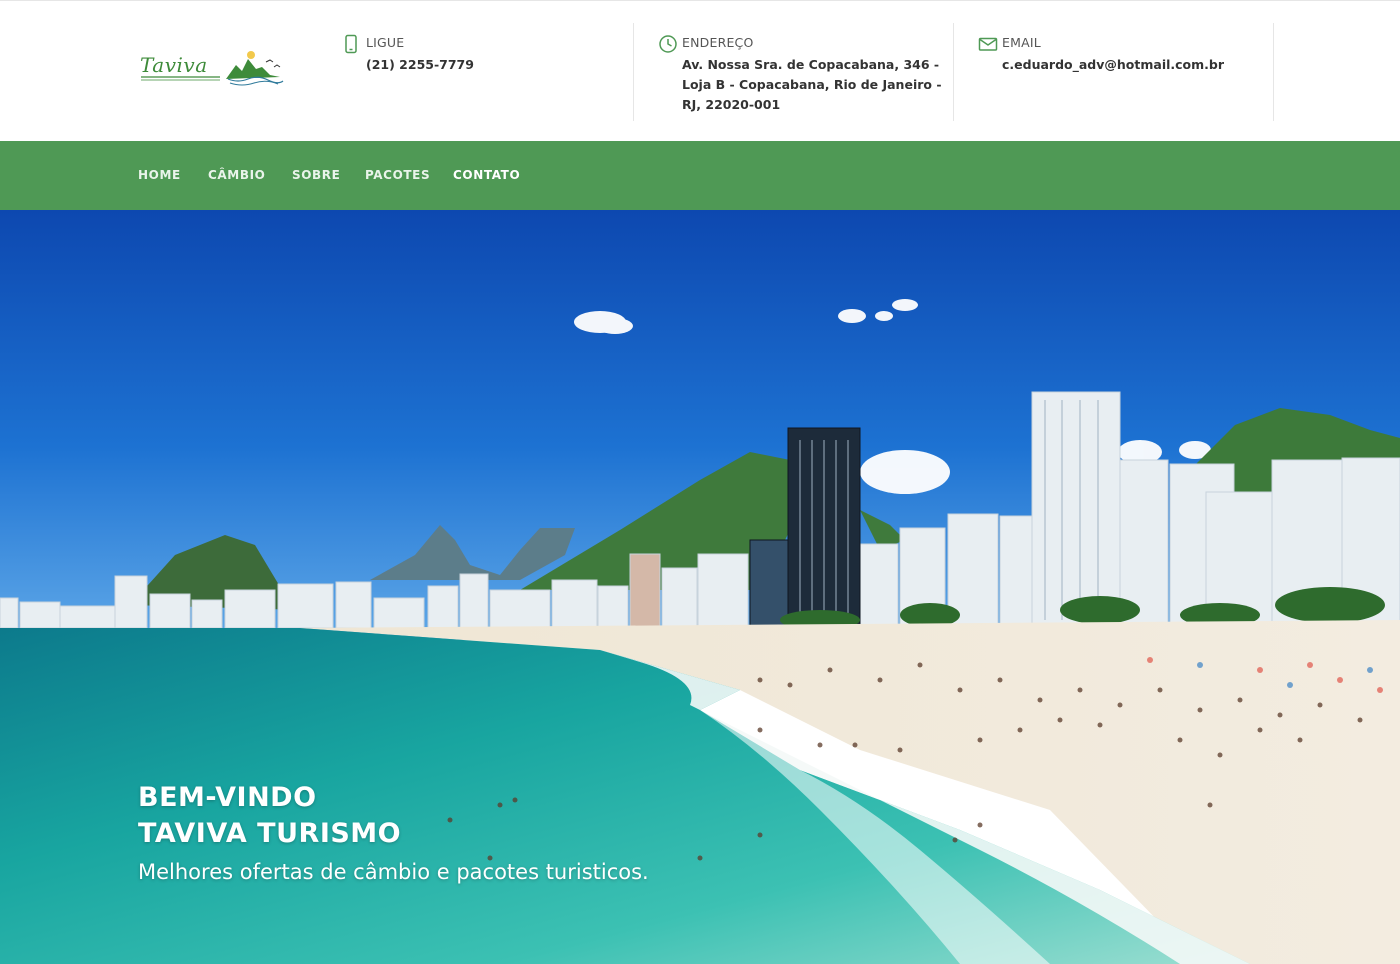 This screenshot has width=1400, height=964. Describe the element at coordinates (668, 44) in the screenshot. I see `clock-icon` at that location.